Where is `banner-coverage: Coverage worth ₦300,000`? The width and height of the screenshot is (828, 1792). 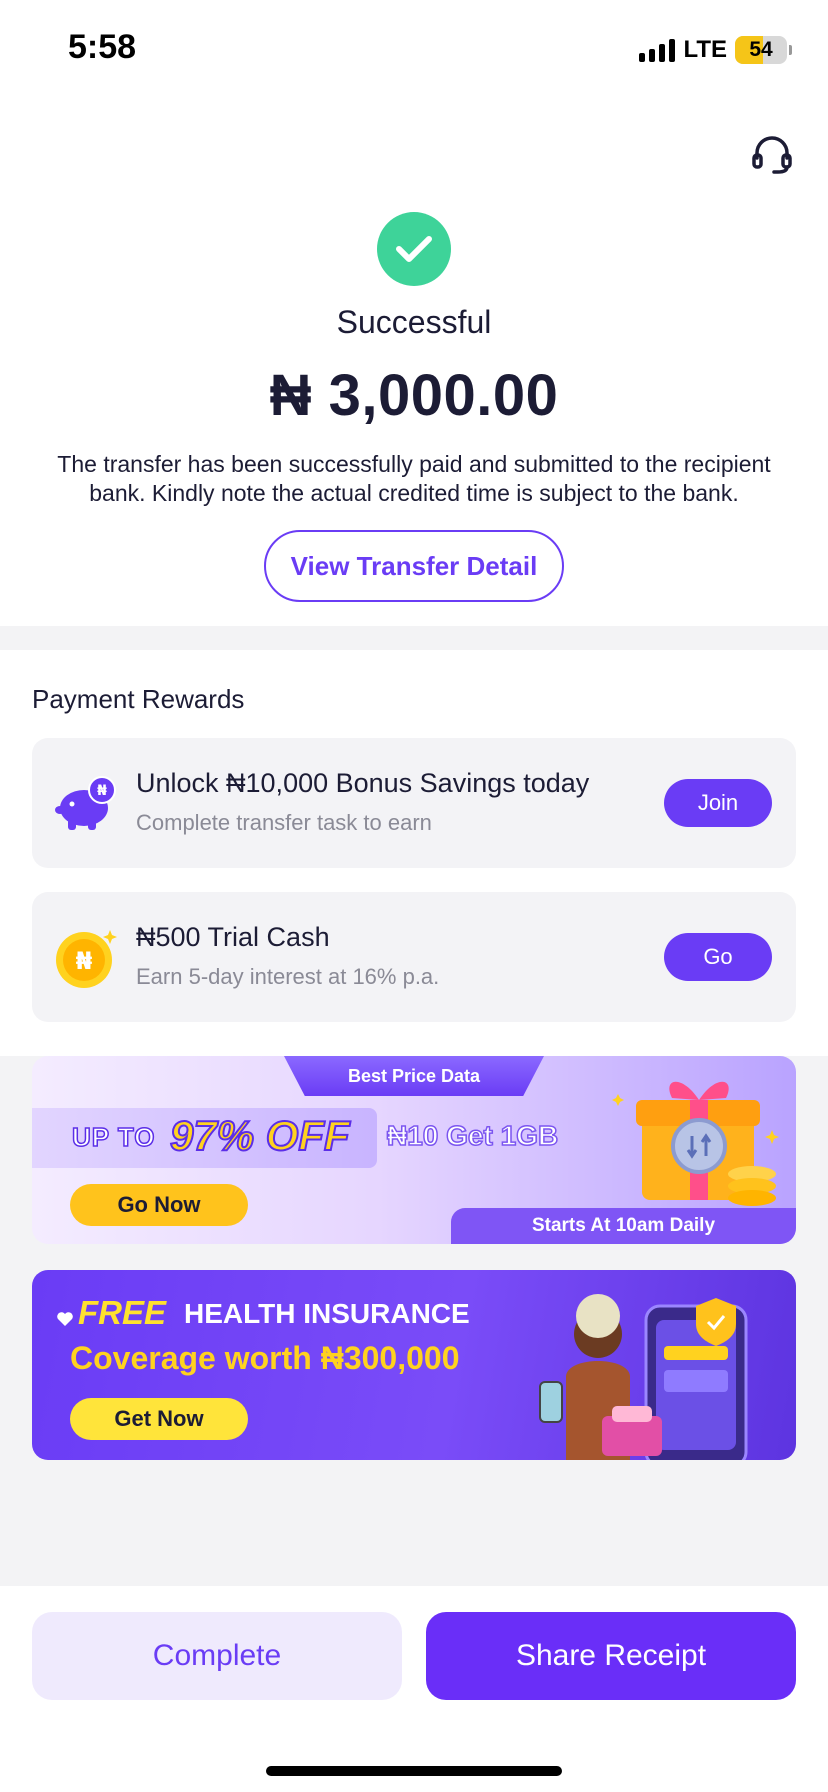 banner-coverage: Coverage worth ₦300,000 is located at coordinates (265, 1358).